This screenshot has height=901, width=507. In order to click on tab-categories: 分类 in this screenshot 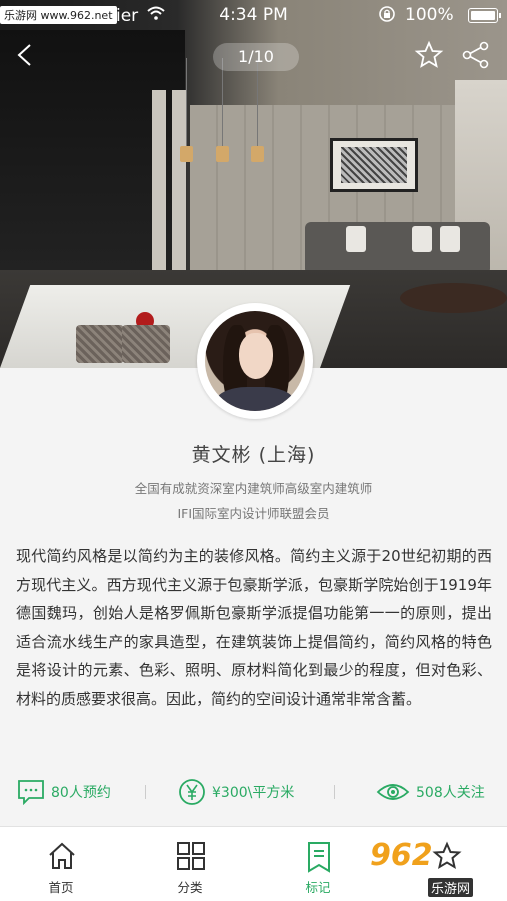, I will do `click(190, 864)`.